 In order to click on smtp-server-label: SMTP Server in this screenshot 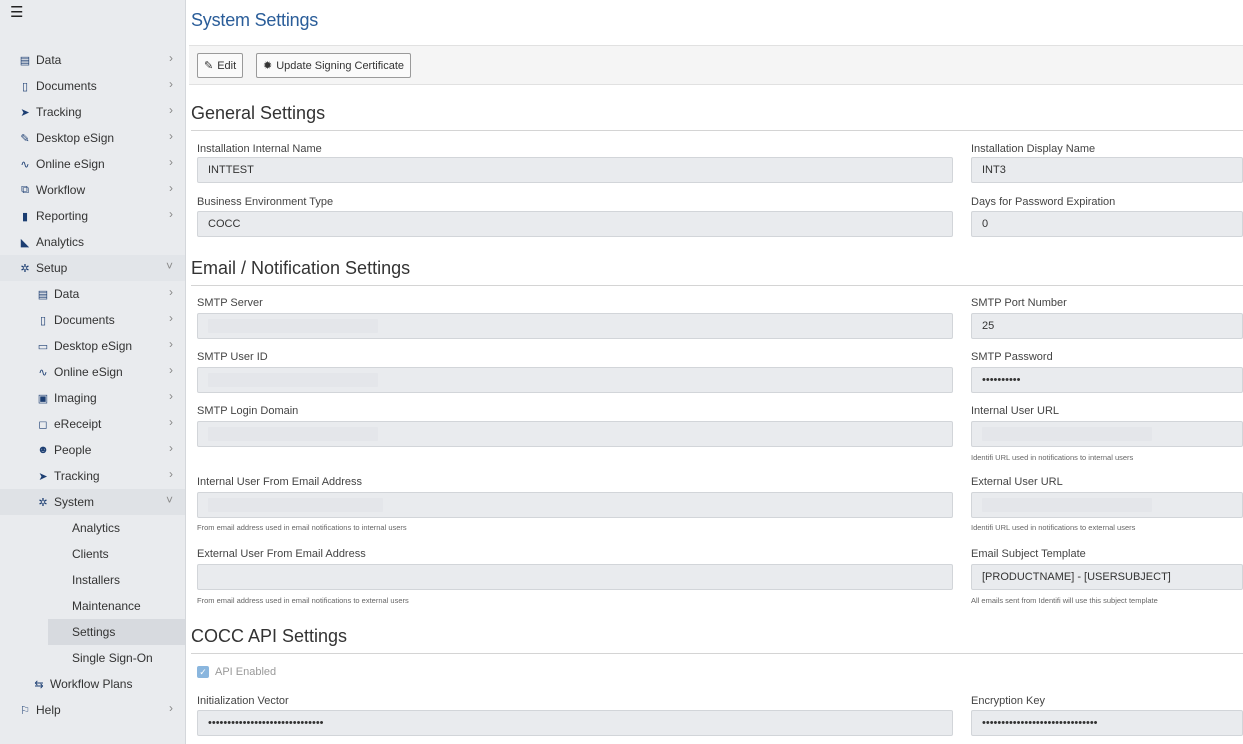, I will do `click(230, 303)`.